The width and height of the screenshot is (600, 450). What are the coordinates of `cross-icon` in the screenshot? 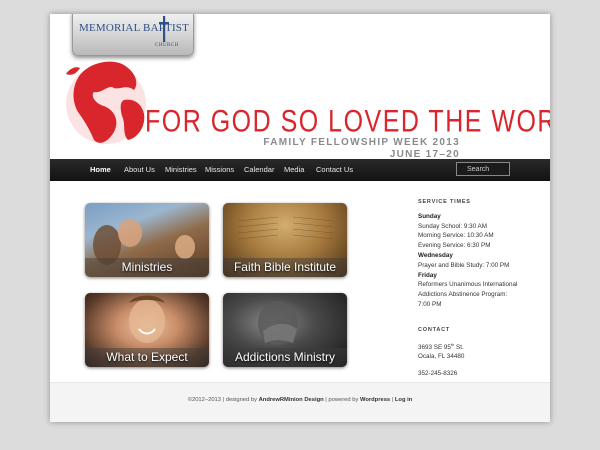 It's located at (164, 29).